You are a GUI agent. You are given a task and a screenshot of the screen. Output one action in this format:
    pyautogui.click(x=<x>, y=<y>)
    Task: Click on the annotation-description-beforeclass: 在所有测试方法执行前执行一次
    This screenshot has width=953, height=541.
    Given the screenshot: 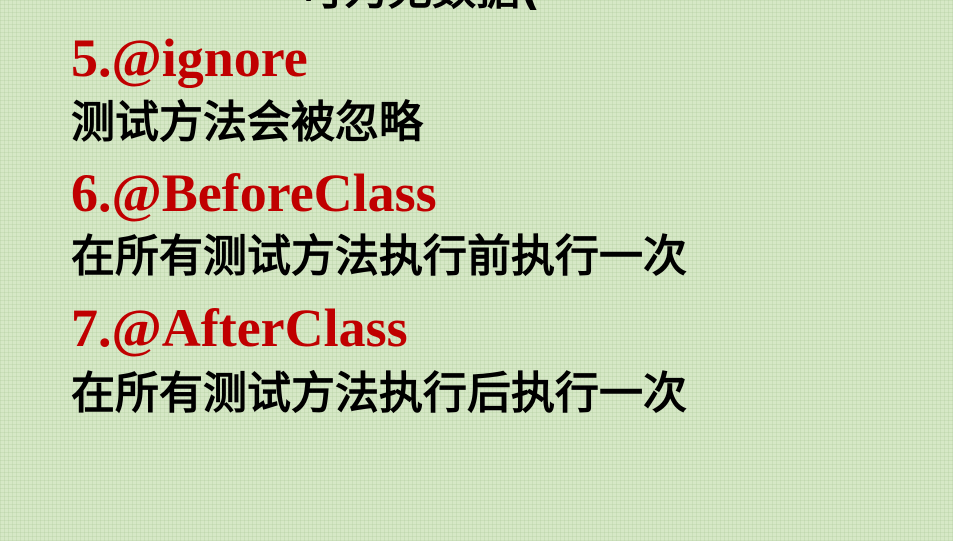 What is the action you would take?
    pyautogui.click(x=379, y=256)
    